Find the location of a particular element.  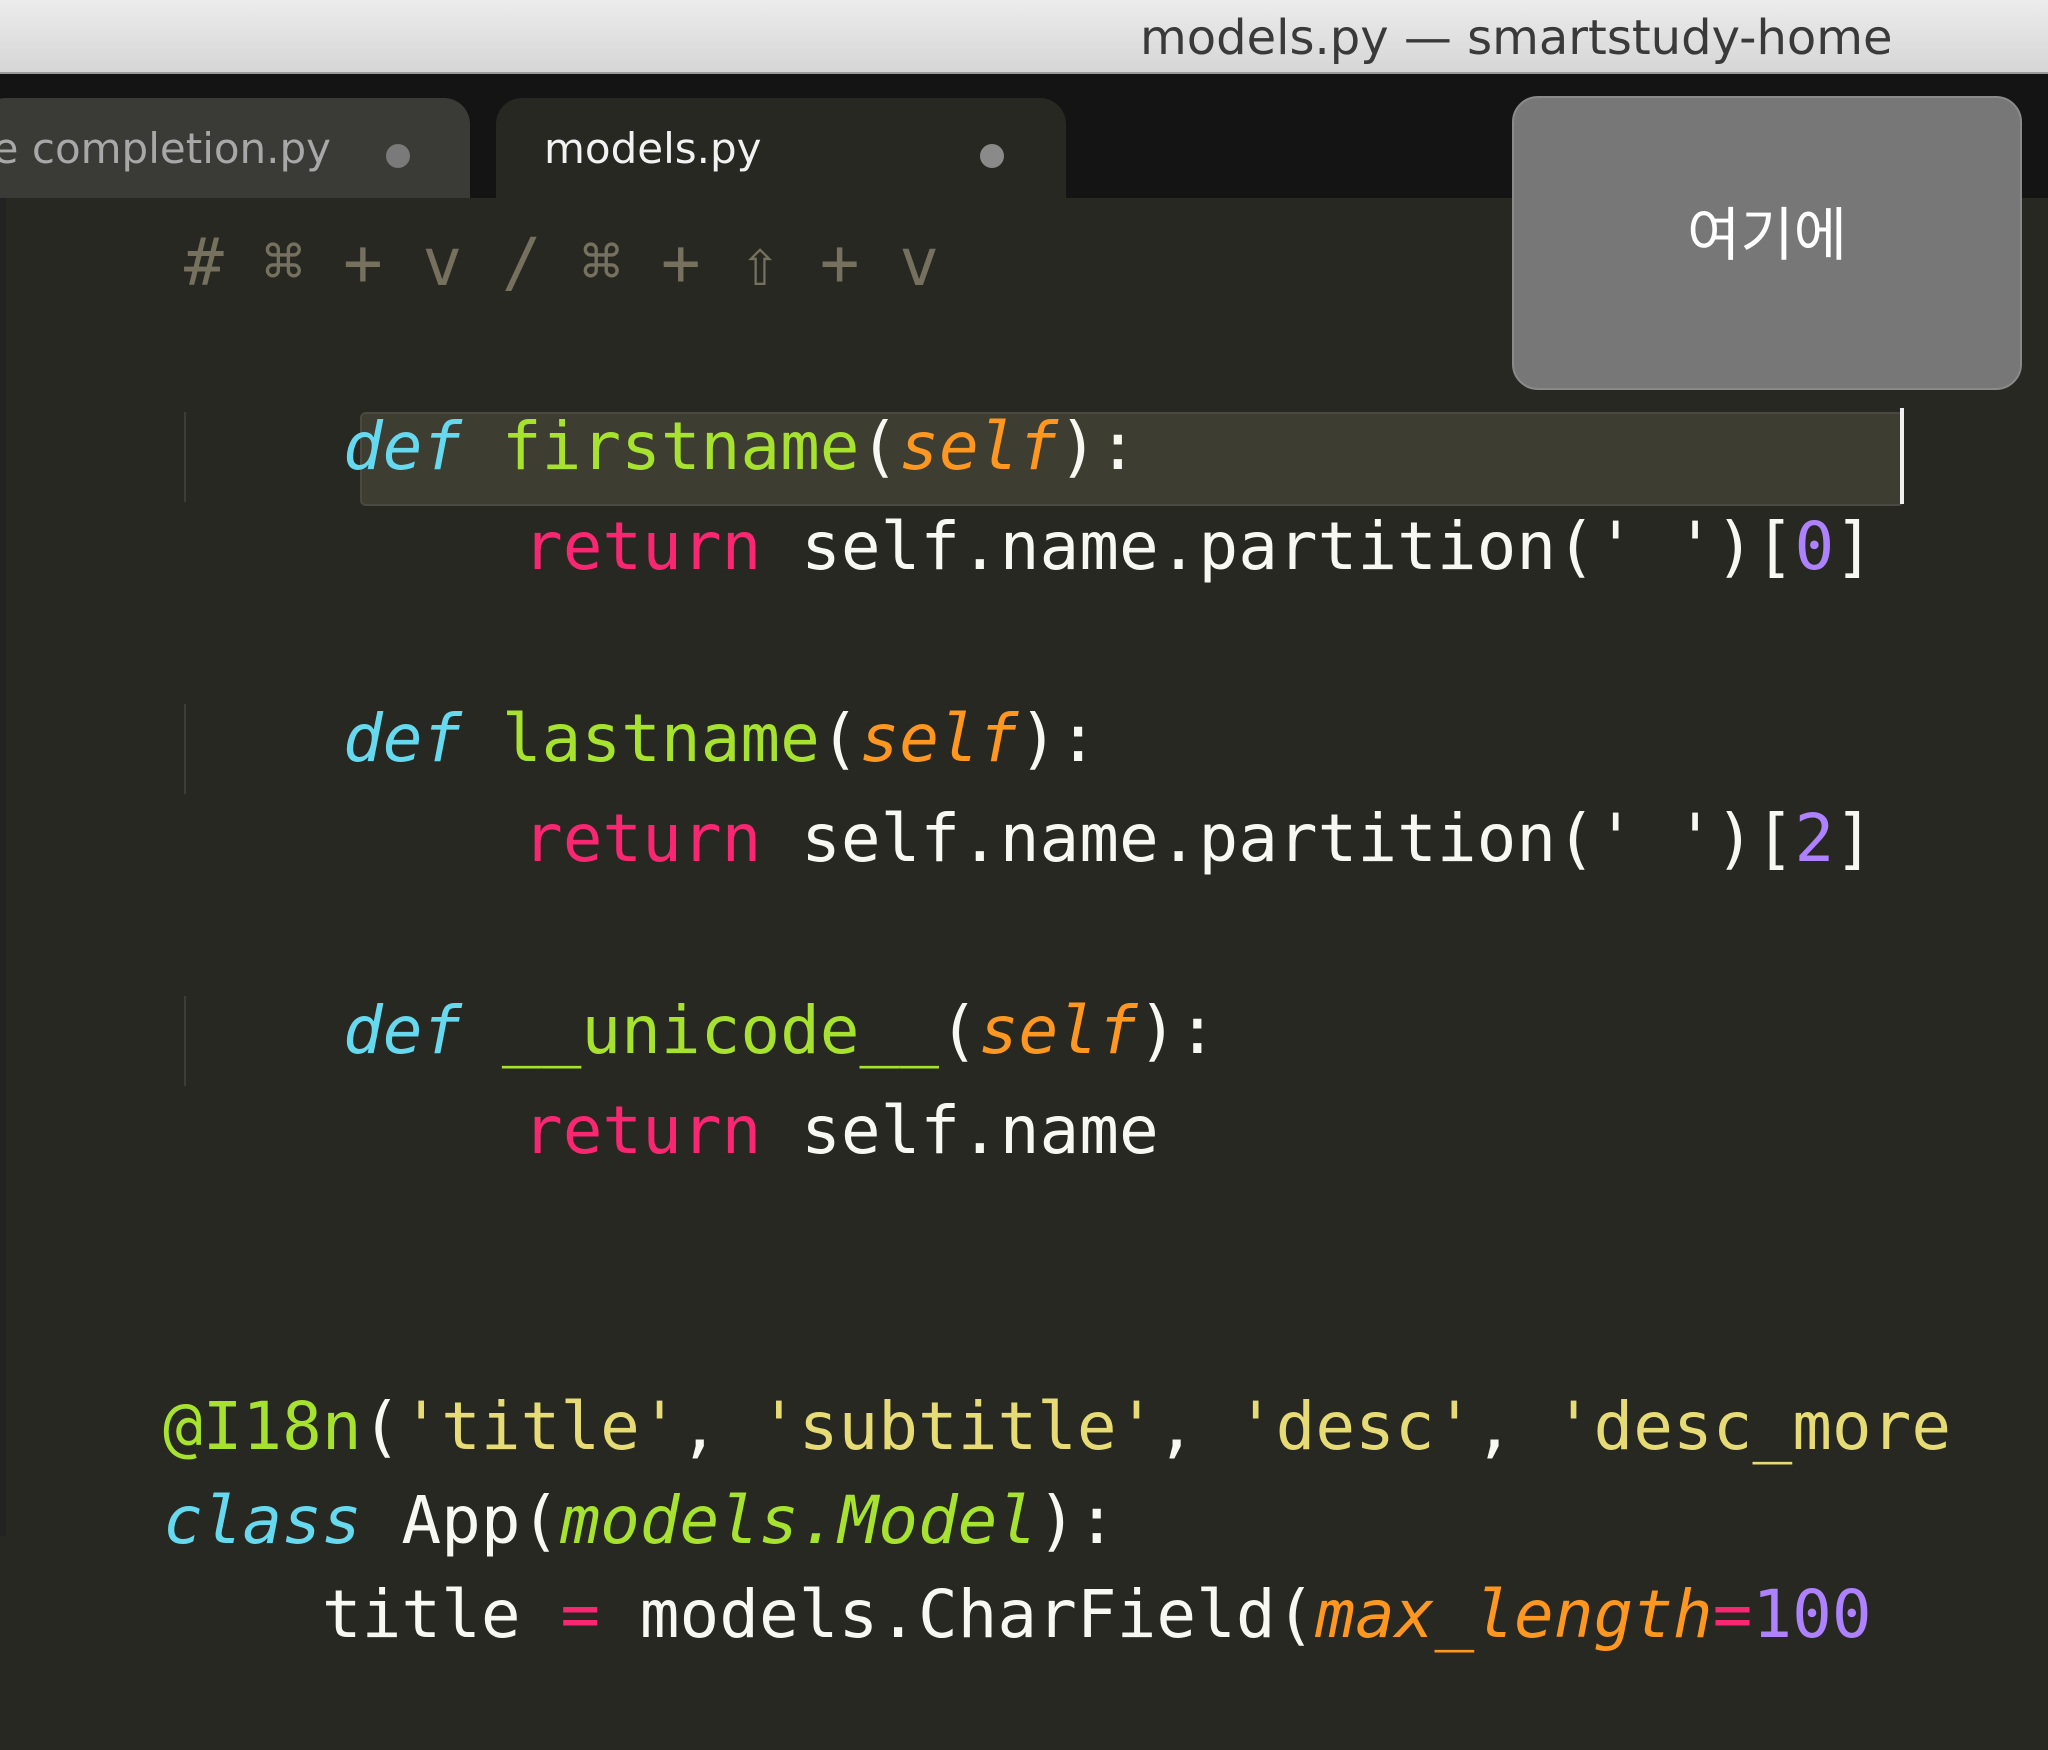

number: 0 is located at coordinates (1814, 546).